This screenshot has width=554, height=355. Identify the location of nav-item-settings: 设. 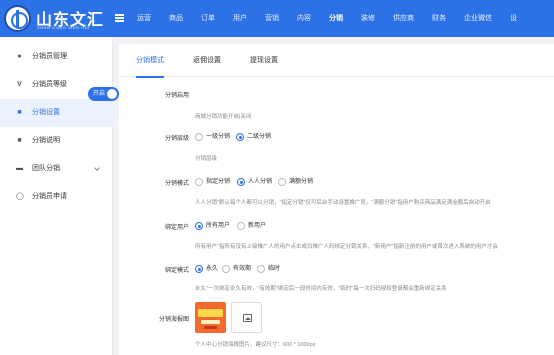
(513, 18).